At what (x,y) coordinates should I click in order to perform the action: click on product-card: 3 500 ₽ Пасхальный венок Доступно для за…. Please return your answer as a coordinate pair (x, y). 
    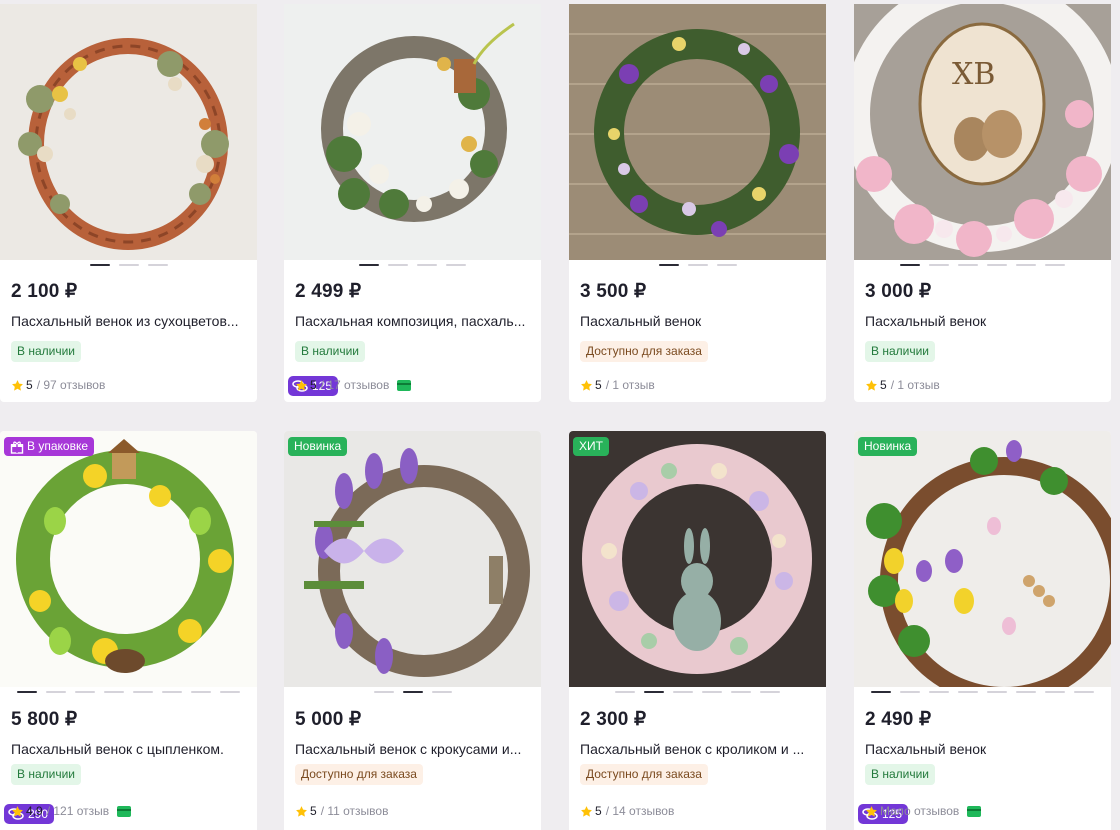
    Looking at the image, I should click on (697, 203).